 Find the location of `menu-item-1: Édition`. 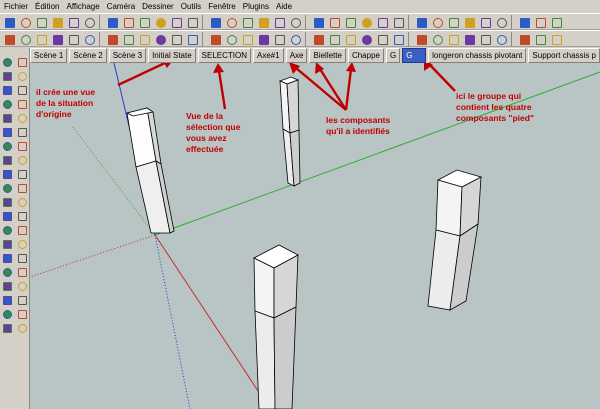

menu-item-1: Édition is located at coordinates (47, 6).